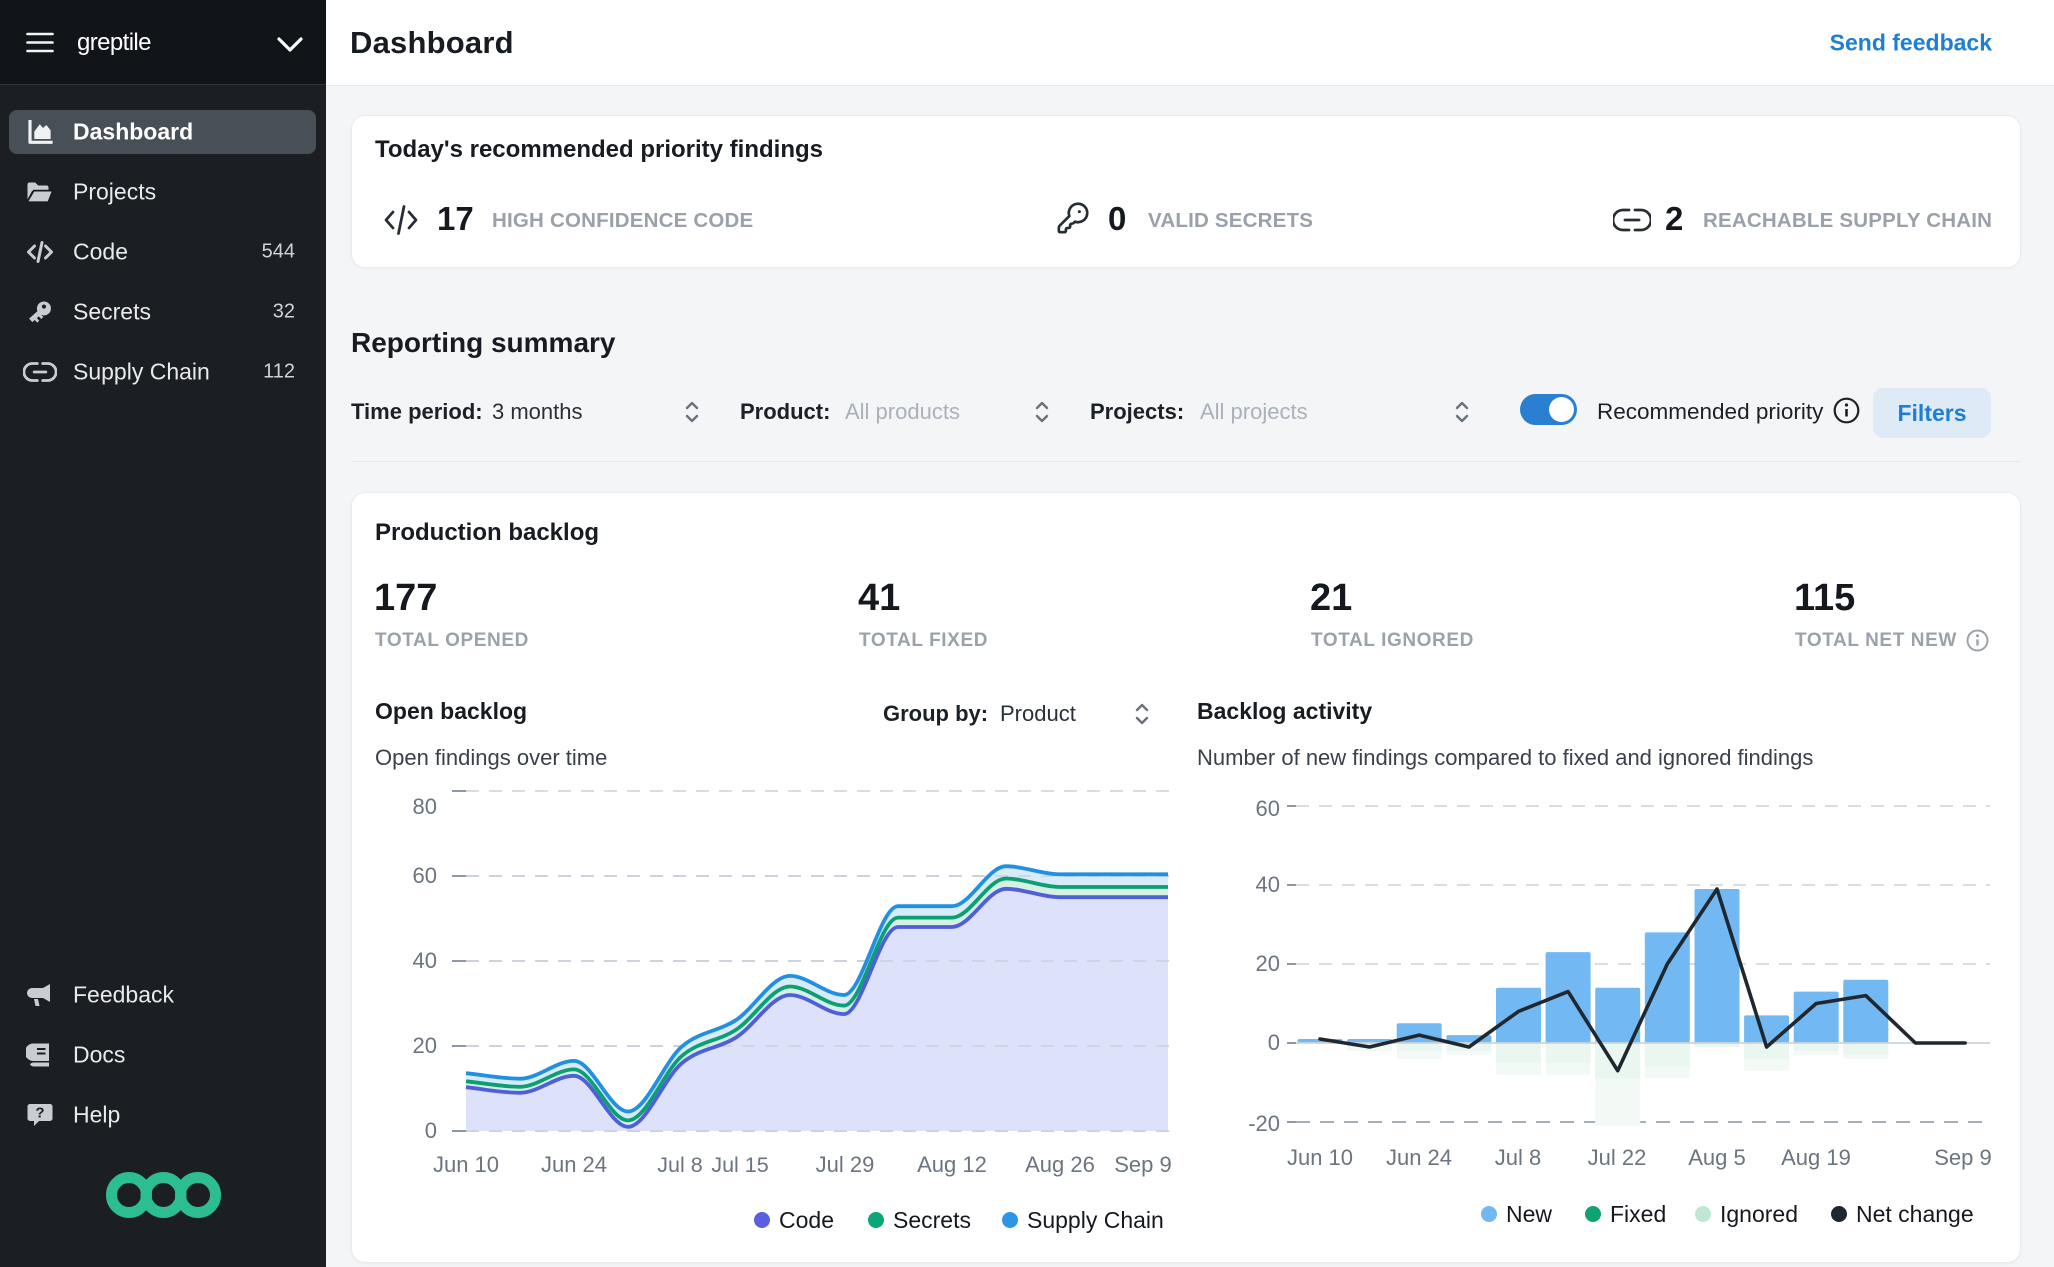 The width and height of the screenshot is (2054, 1267). What do you see at coordinates (845, 1164) in the screenshot?
I see `svg-text: Jul 29` at bounding box center [845, 1164].